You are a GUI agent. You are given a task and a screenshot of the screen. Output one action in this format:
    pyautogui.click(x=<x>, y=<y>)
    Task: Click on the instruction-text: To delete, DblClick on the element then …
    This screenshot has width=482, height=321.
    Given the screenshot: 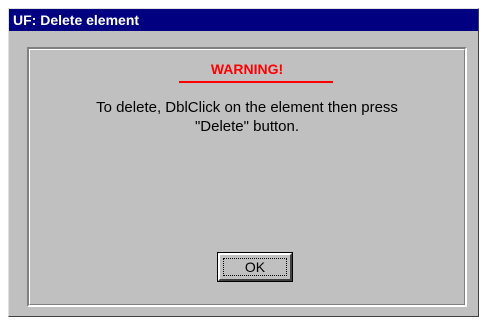 What is the action you would take?
    pyautogui.click(x=247, y=117)
    